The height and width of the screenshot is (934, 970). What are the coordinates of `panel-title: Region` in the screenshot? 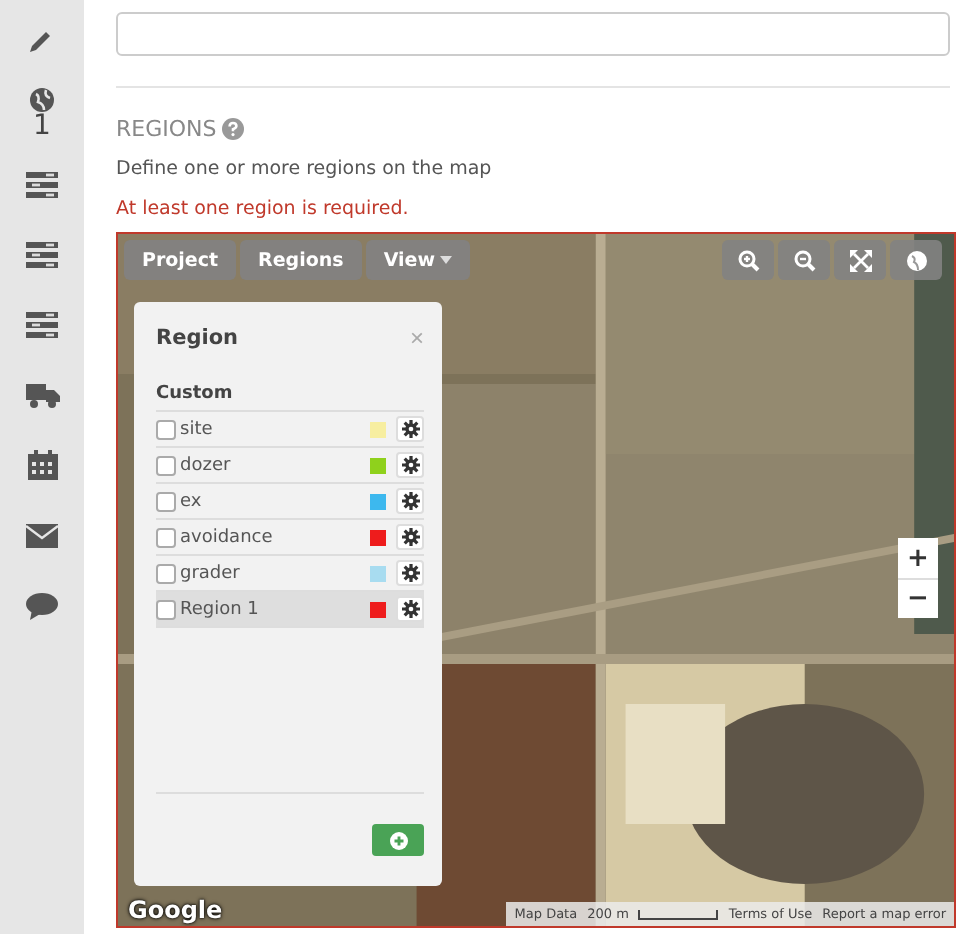 It's located at (197, 337).